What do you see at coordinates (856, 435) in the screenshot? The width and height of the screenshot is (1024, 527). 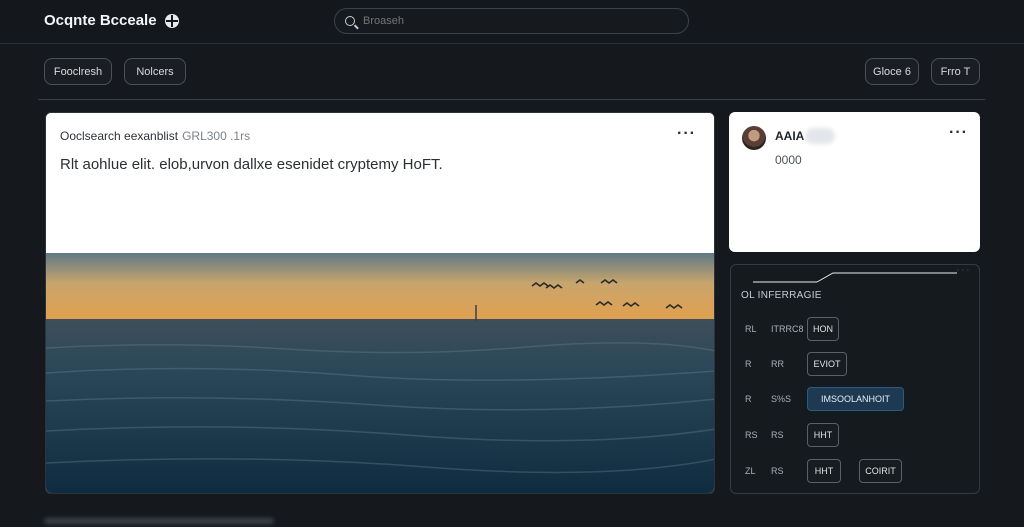 I see `panel-row: RS RS HHT` at bounding box center [856, 435].